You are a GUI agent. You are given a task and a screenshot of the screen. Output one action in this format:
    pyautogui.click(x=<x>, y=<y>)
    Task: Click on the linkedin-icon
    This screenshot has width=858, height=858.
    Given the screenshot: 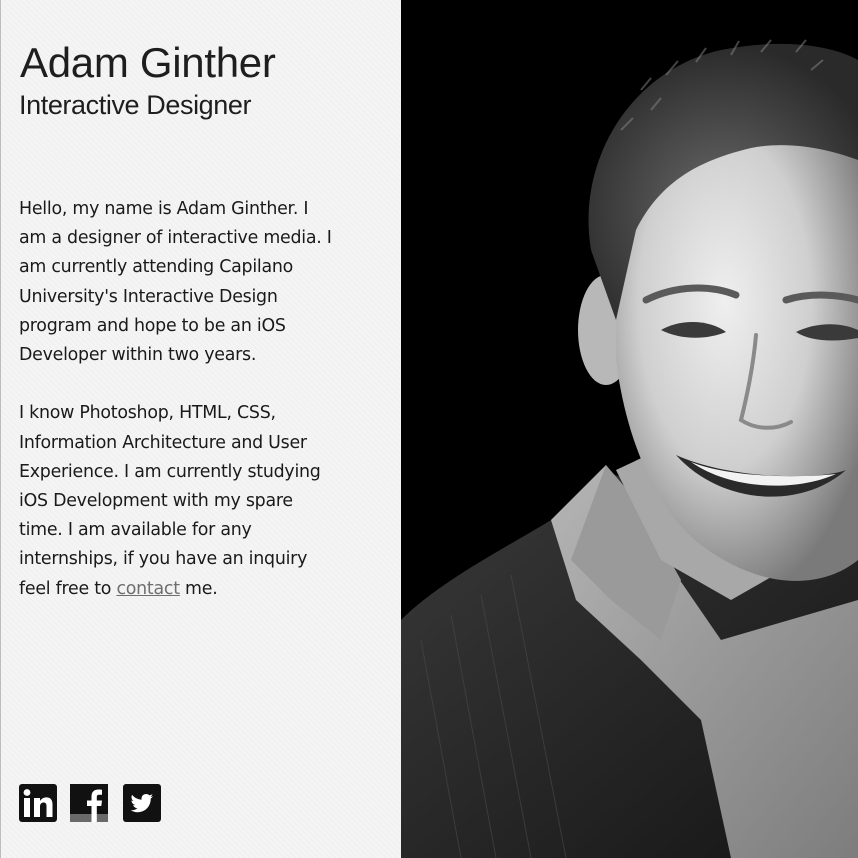 What is the action you would take?
    pyautogui.click(x=38, y=803)
    